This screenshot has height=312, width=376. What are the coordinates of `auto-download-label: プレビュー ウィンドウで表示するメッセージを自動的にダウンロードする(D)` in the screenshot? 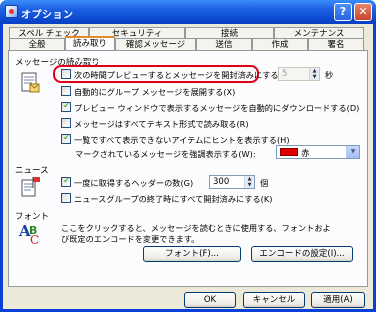 It's located at (217, 108).